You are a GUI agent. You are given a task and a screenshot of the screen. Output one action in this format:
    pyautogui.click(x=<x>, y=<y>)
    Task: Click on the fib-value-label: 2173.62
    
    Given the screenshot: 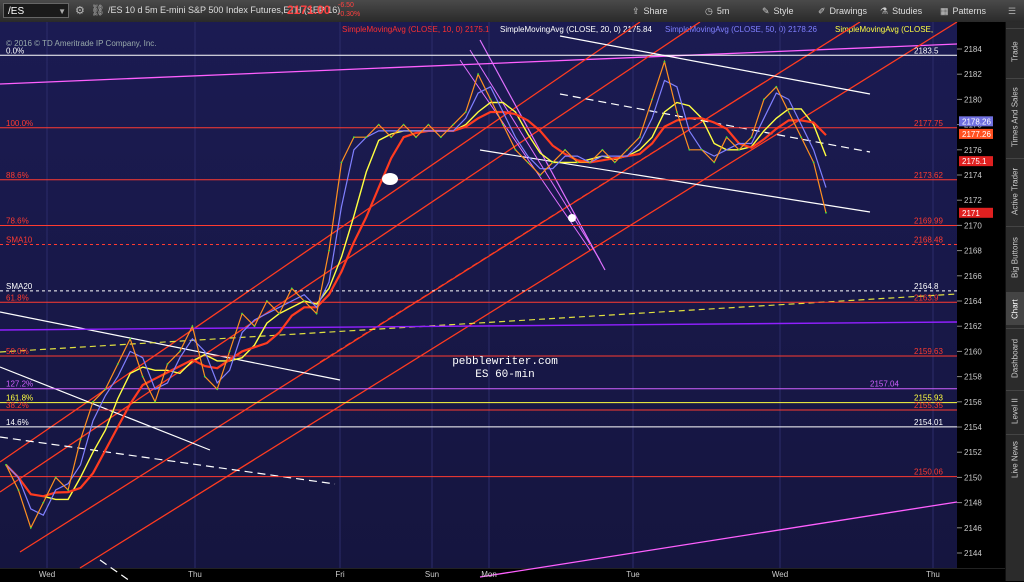 What is the action you would take?
    pyautogui.click(x=928, y=175)
    